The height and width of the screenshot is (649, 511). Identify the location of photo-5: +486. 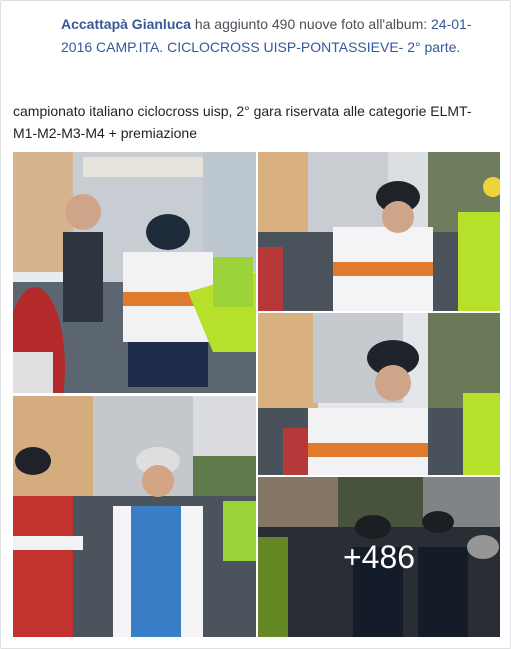
(379, 557).